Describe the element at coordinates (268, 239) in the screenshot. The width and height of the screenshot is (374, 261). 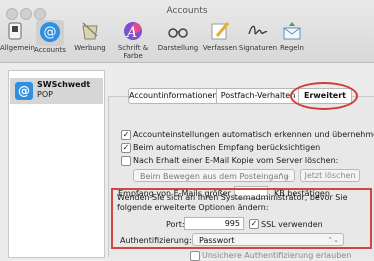
I see `auth-select: Passwort ⌃⌄` at that location.